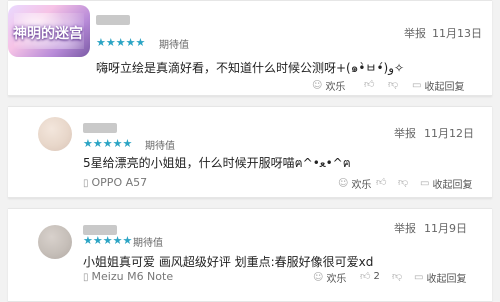  Describe the element at coordinates (119, 182) in the screenshot. I see `device-name: OPPO A57` at that location.